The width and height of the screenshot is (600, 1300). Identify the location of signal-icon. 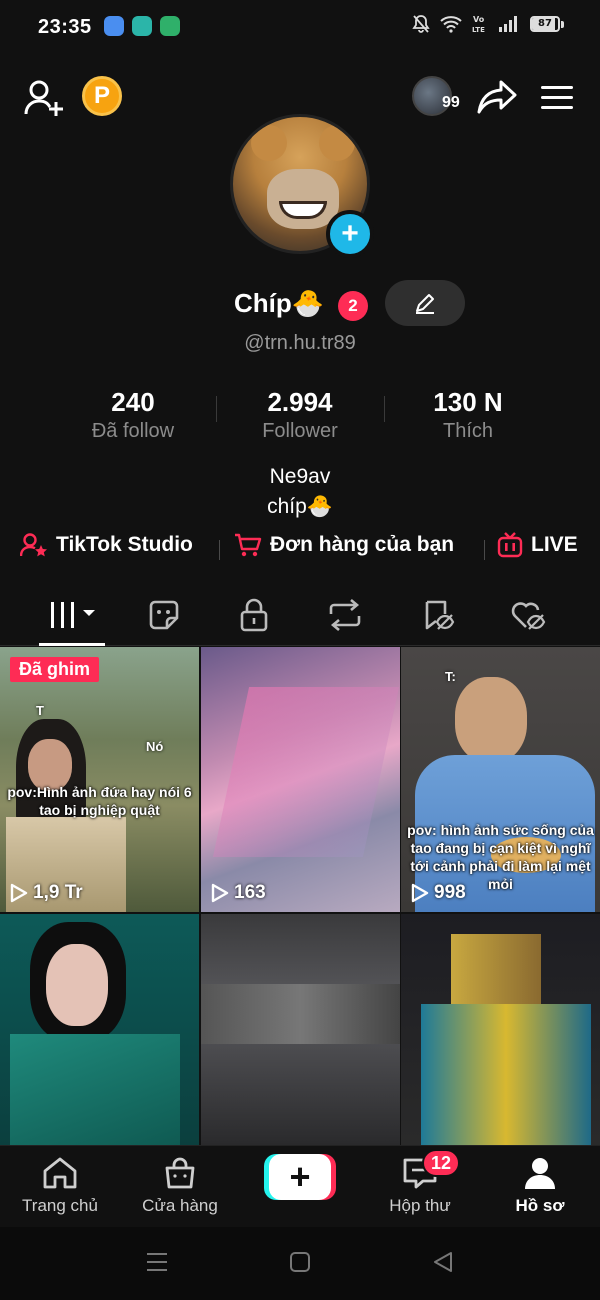
(508, 24).